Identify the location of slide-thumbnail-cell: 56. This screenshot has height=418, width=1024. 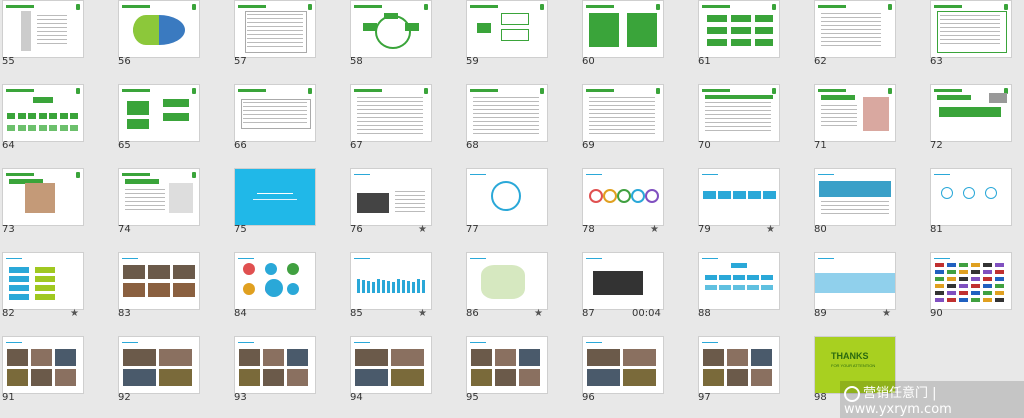
(174, 40).